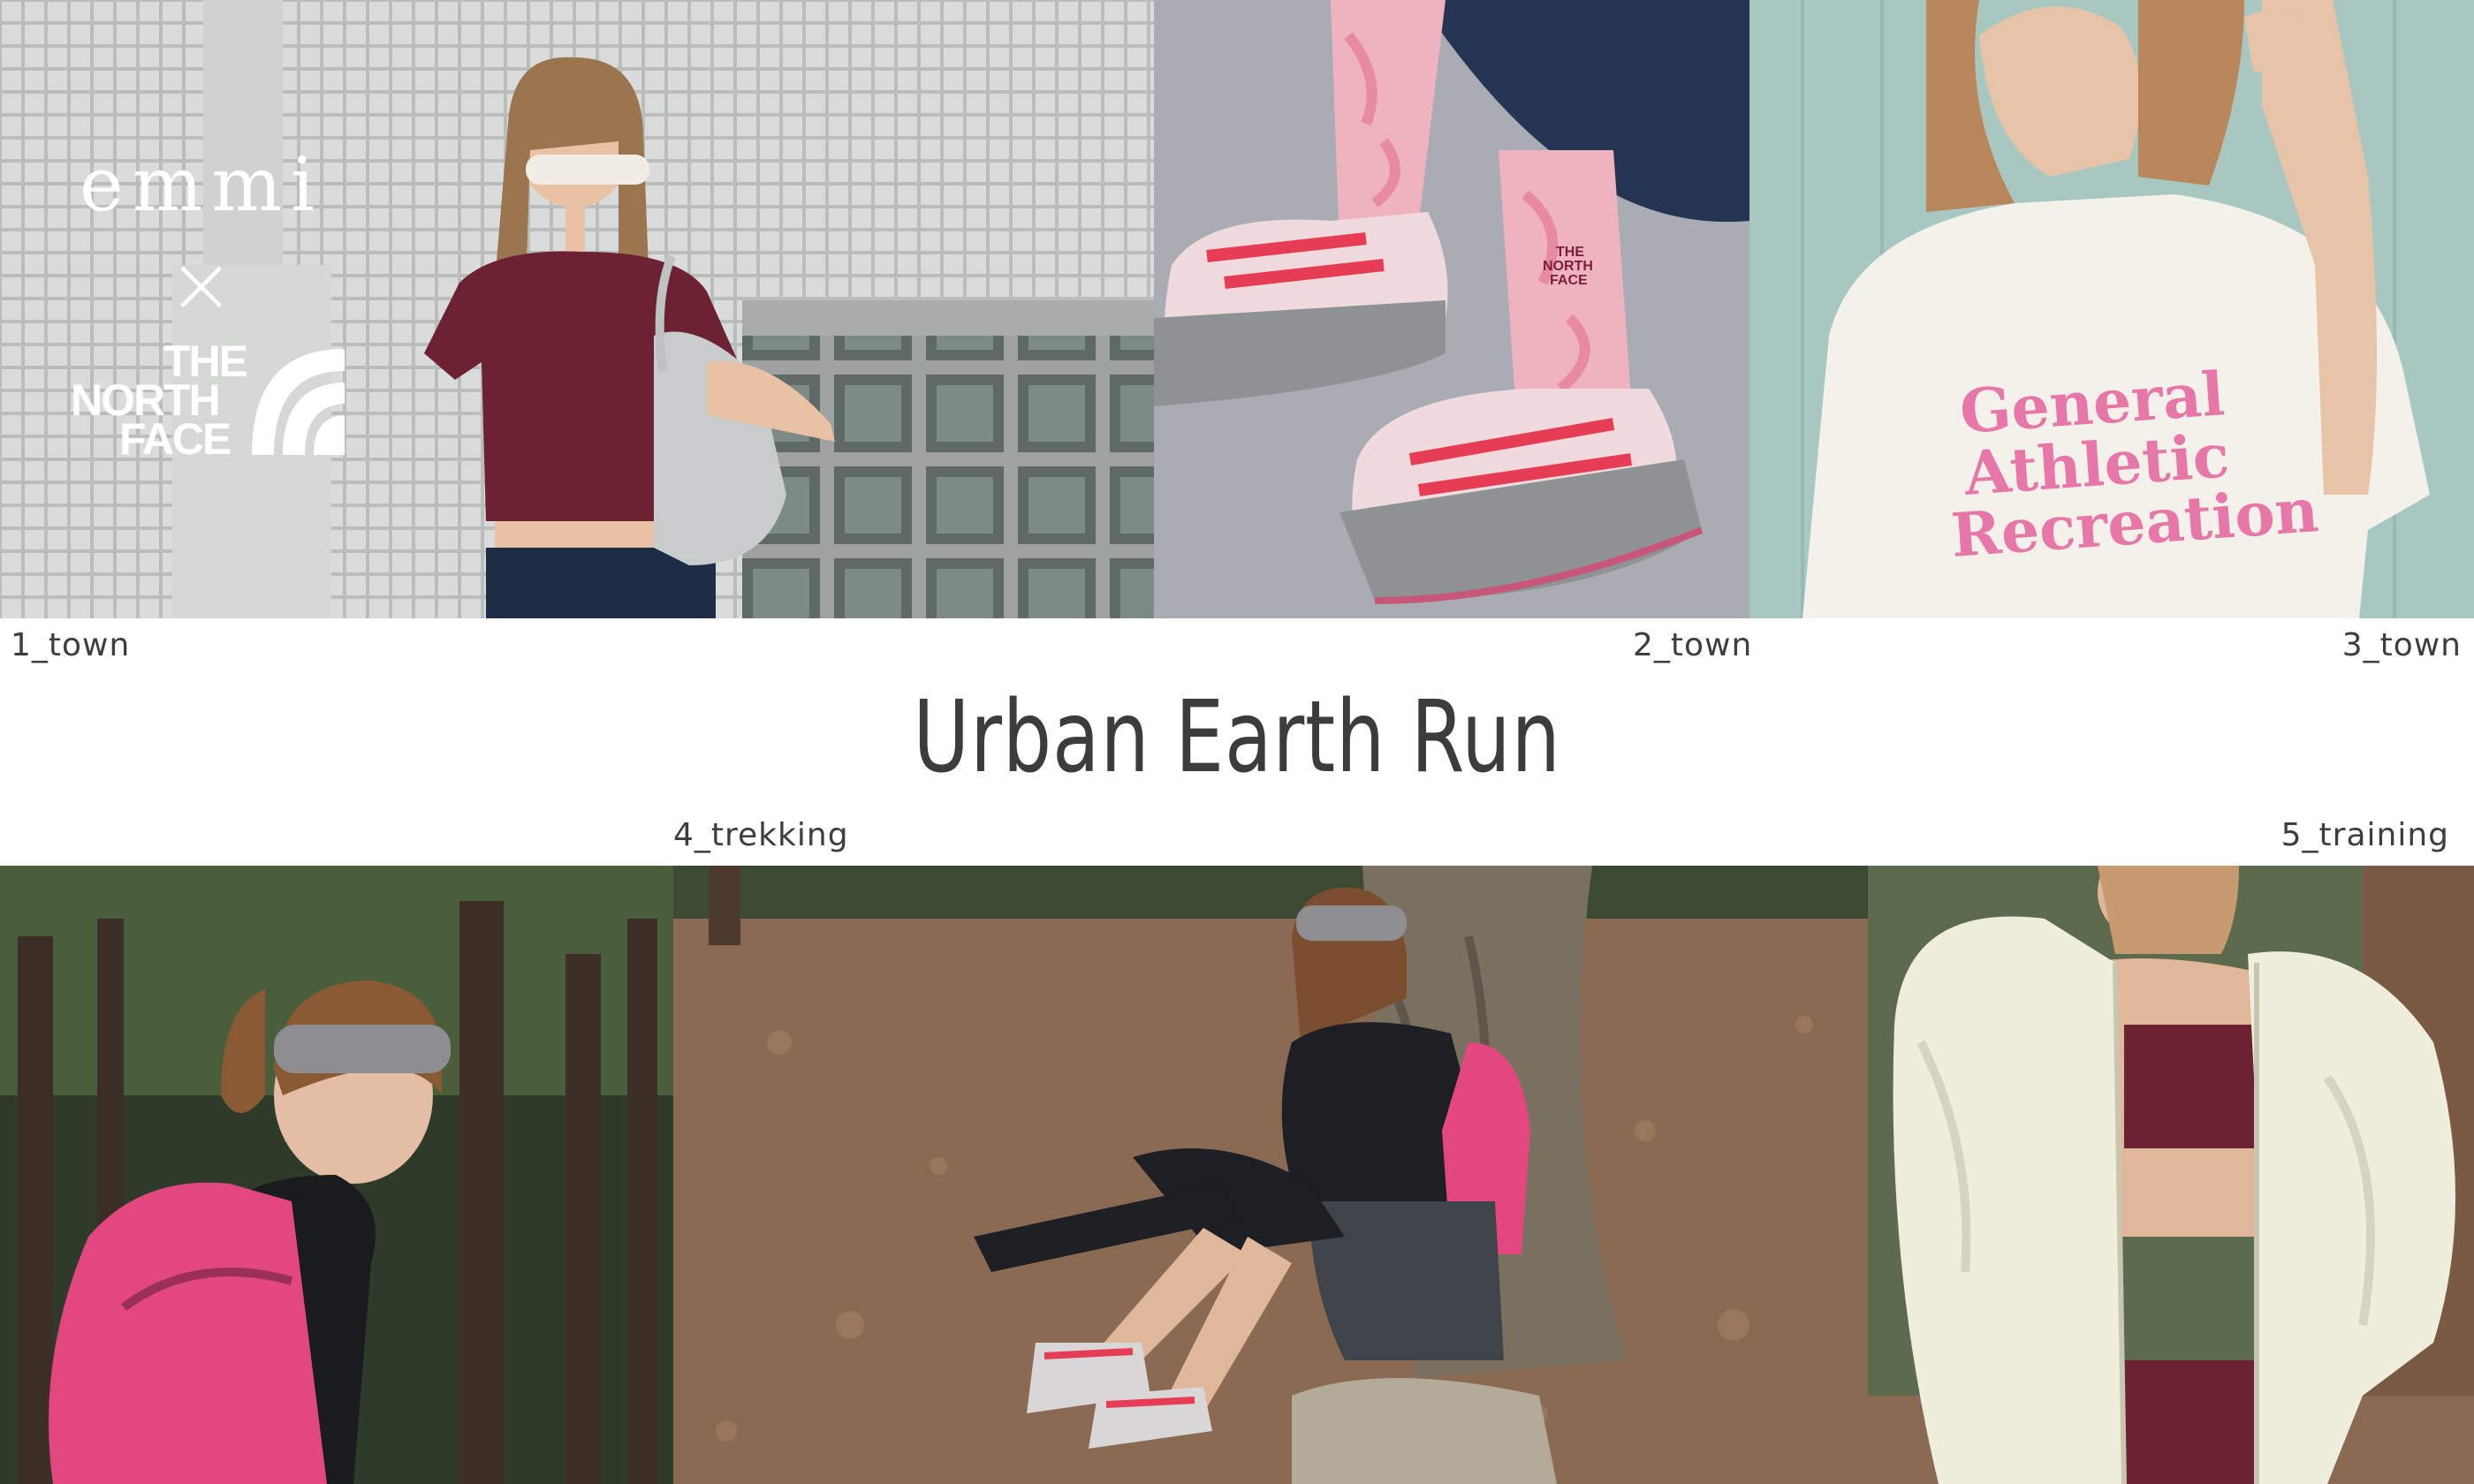  What do you see at coordinates (201, 184) in the screenshot?
I see `emmi-logo-text: emmi` at bounding box center [201, 184].